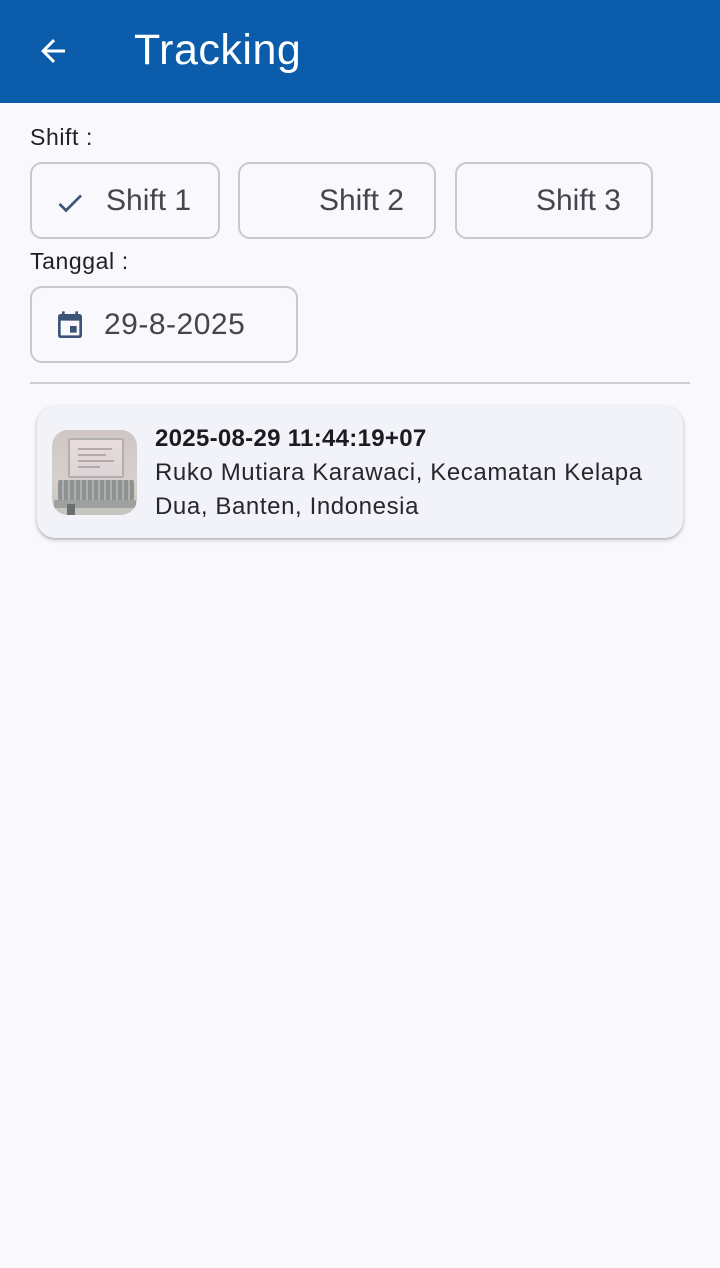 This screenshot has width=720, height=1268. I want to click on arrow-back-icon, so click(53, 51).